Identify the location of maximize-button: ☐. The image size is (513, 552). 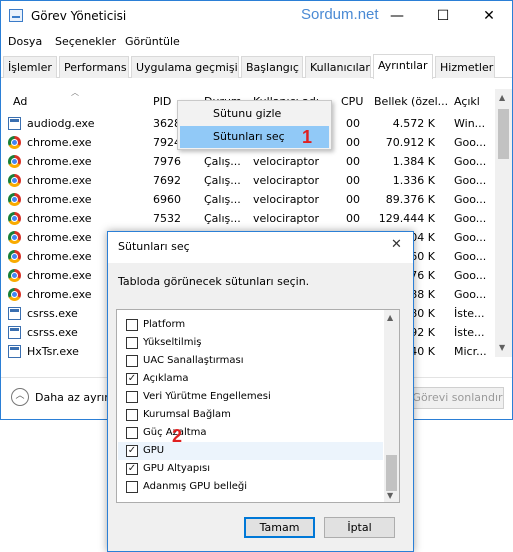
(443, 16).